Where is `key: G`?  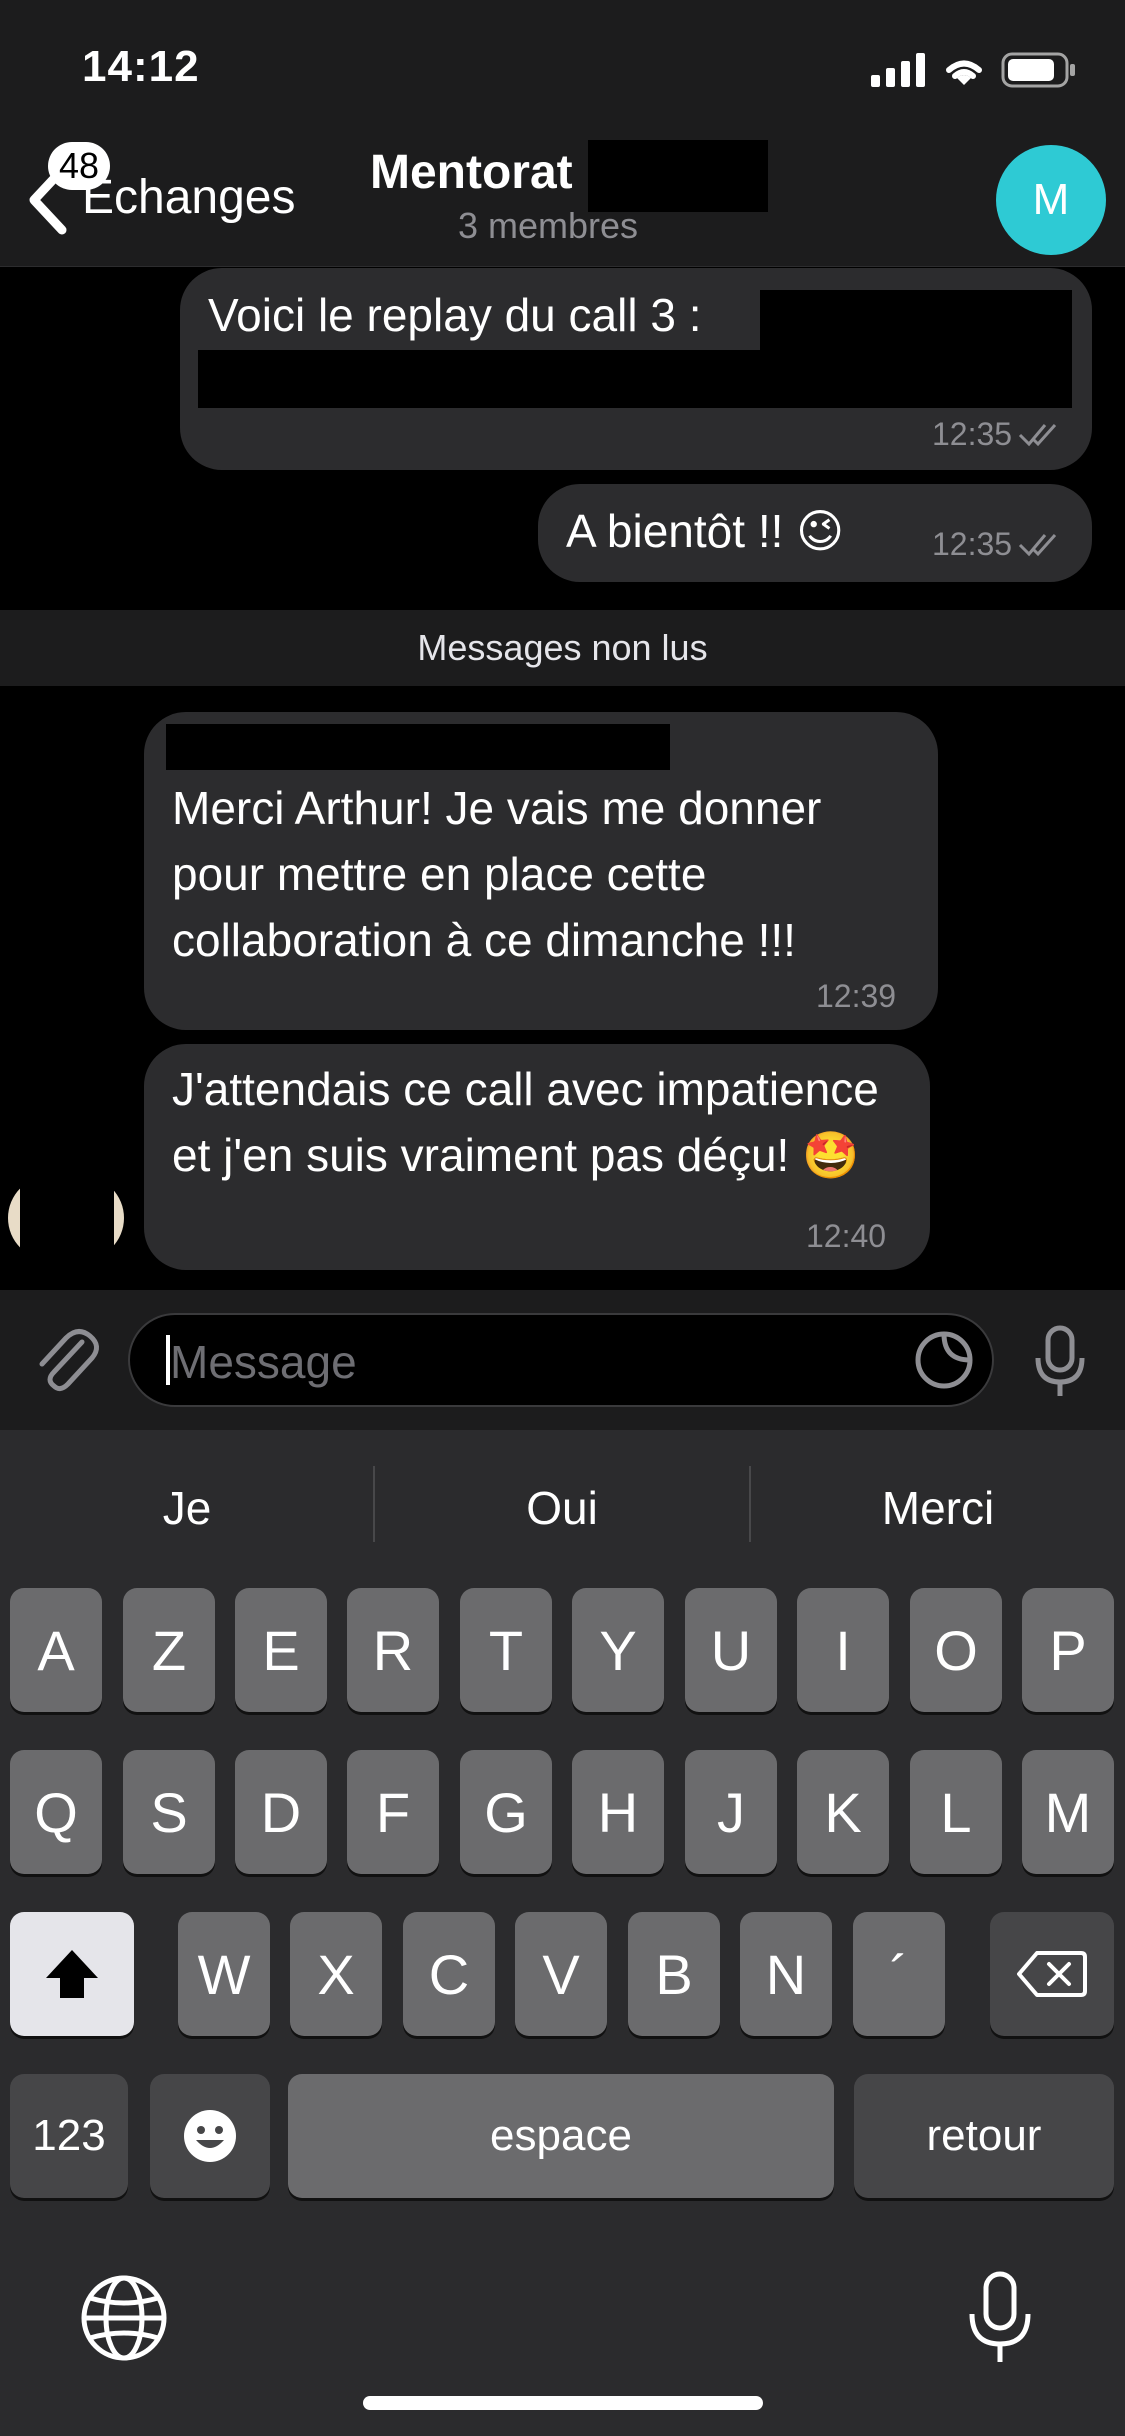 key: G is located at coordinates (506, 1812).